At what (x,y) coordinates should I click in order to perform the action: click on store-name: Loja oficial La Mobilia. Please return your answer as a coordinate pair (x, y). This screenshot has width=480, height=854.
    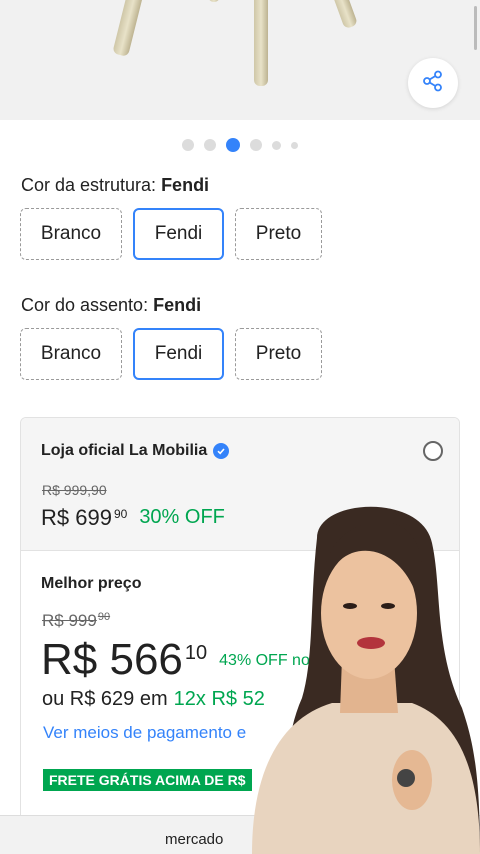
    Looking at the image, I should click on (124, 450).